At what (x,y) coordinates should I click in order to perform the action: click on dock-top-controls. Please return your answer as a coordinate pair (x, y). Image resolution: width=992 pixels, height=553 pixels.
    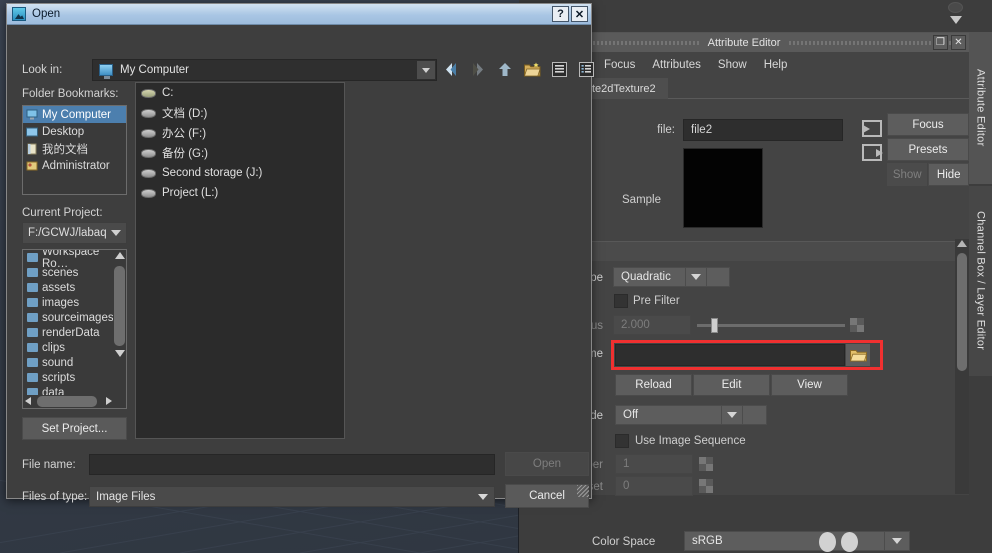
    Looking at the image, I should click on (957, 16).